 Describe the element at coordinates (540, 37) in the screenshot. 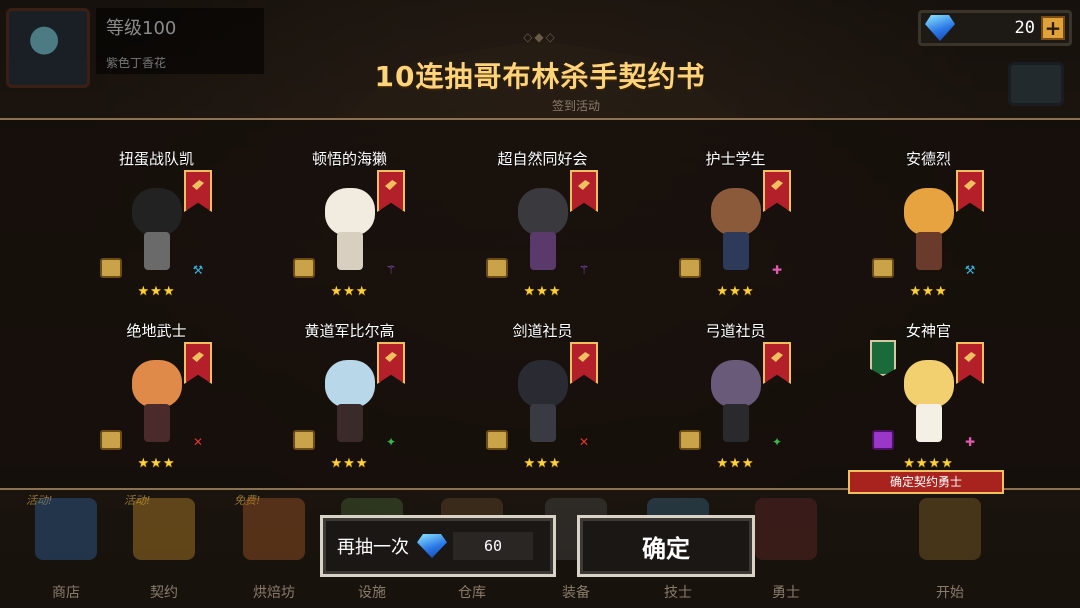

I see `title-ornament: ◇◆◇` at that location.